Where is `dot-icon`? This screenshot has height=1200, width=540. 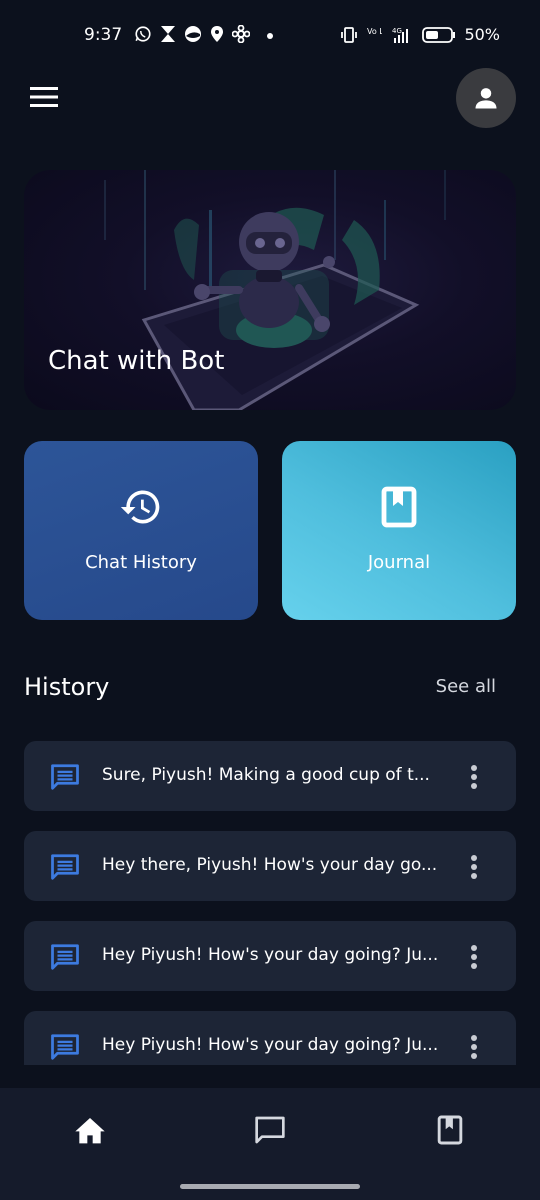
dot-icon is located at coordinates (270, 36).